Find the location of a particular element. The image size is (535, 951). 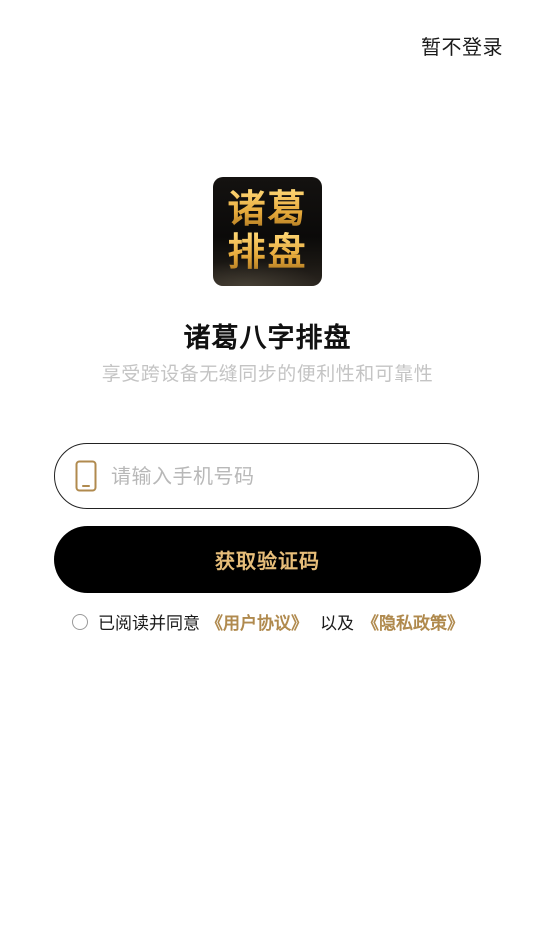

app-title: 诸葛八字排盘 is located at coordinates (267, 338).